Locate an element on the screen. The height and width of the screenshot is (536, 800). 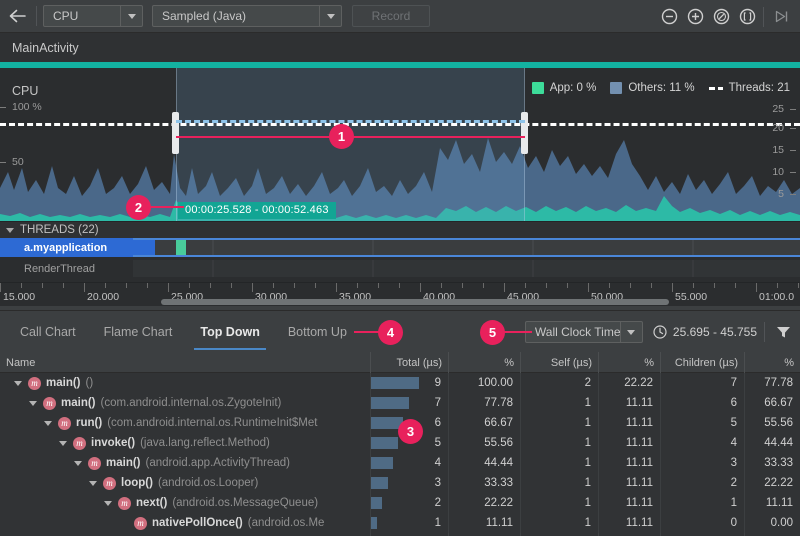
method-package: (java.lang.reflect.Method) is located at coordinates (205, 443).